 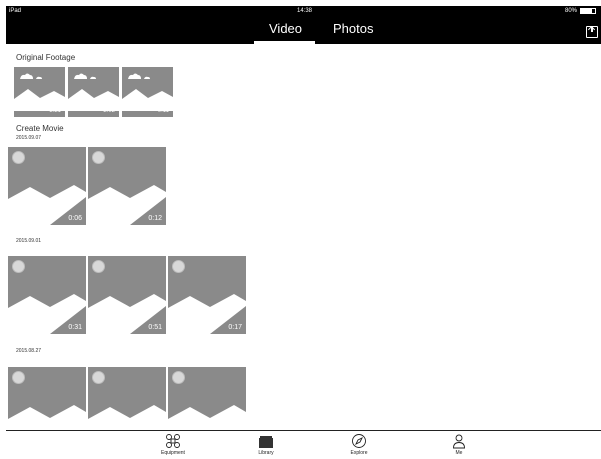 I want to click on original-footage-title: Original Footage, so click(x=46, y=57).